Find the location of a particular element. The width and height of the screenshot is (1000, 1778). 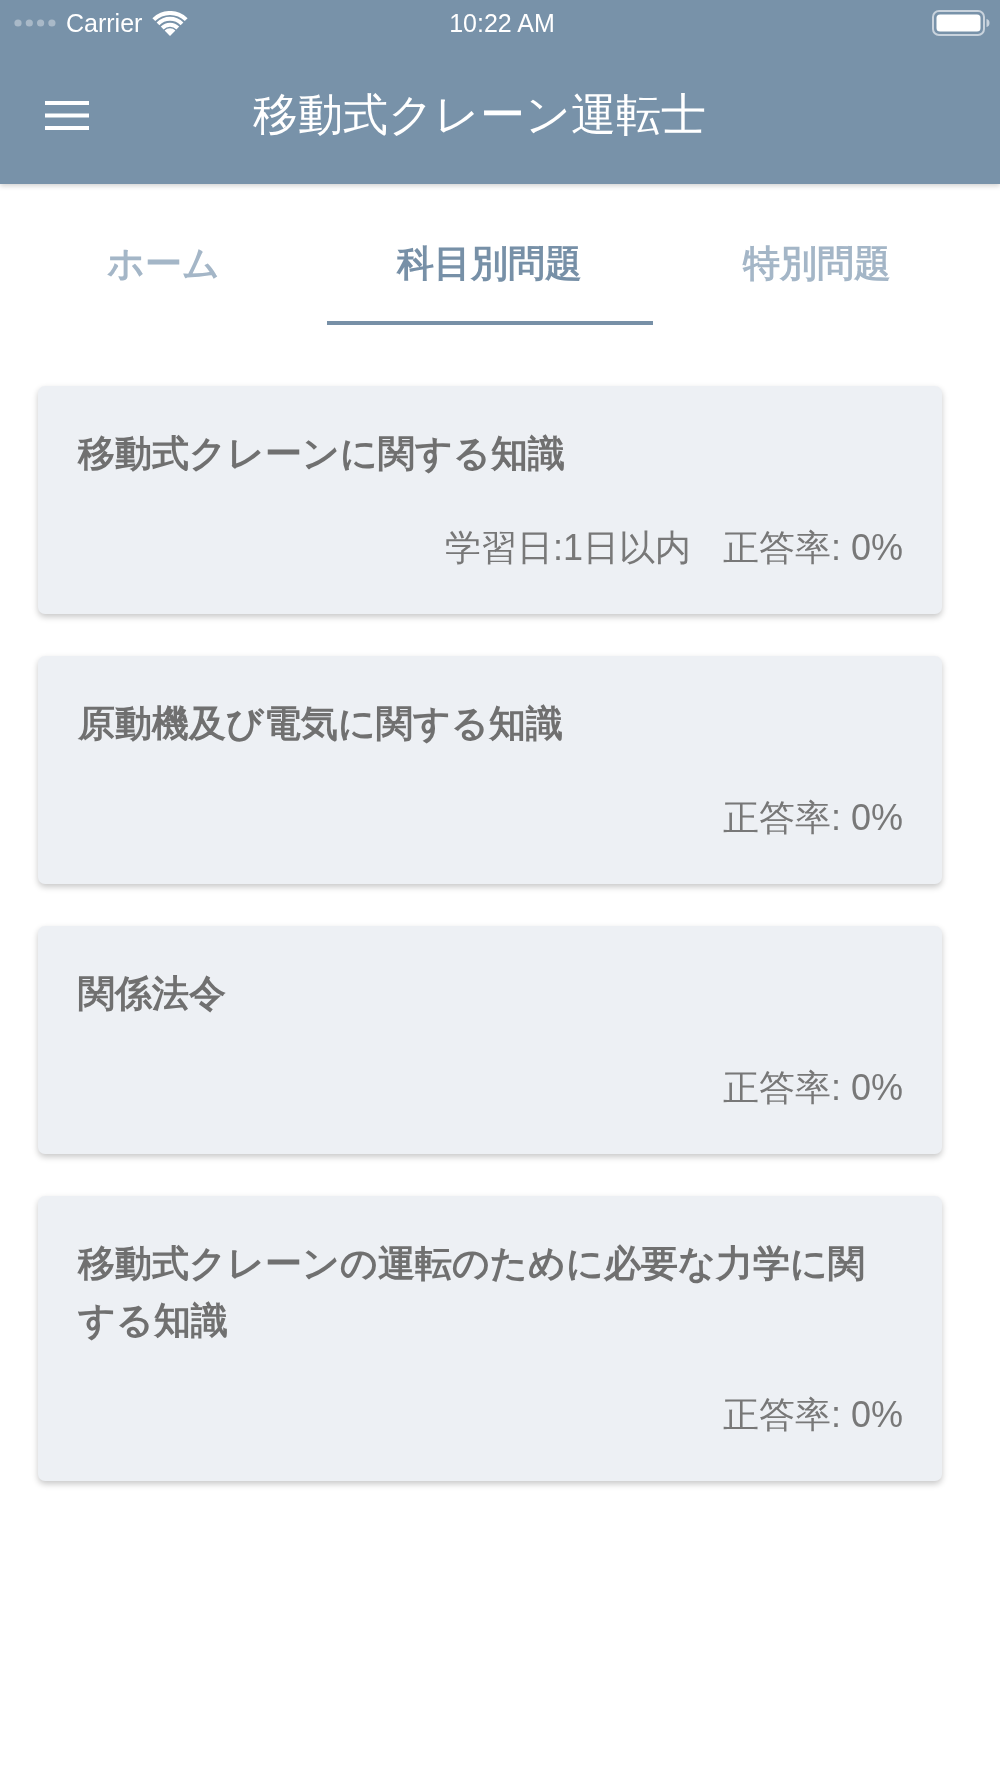

tab: 科目別問題 is located at coordinates (490, 269).